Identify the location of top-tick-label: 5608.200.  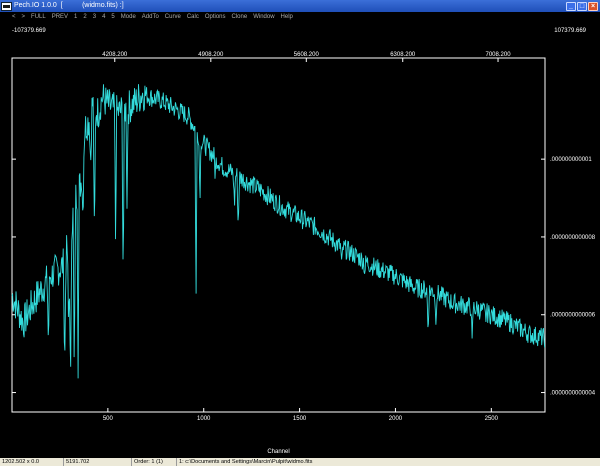
(307, 55).